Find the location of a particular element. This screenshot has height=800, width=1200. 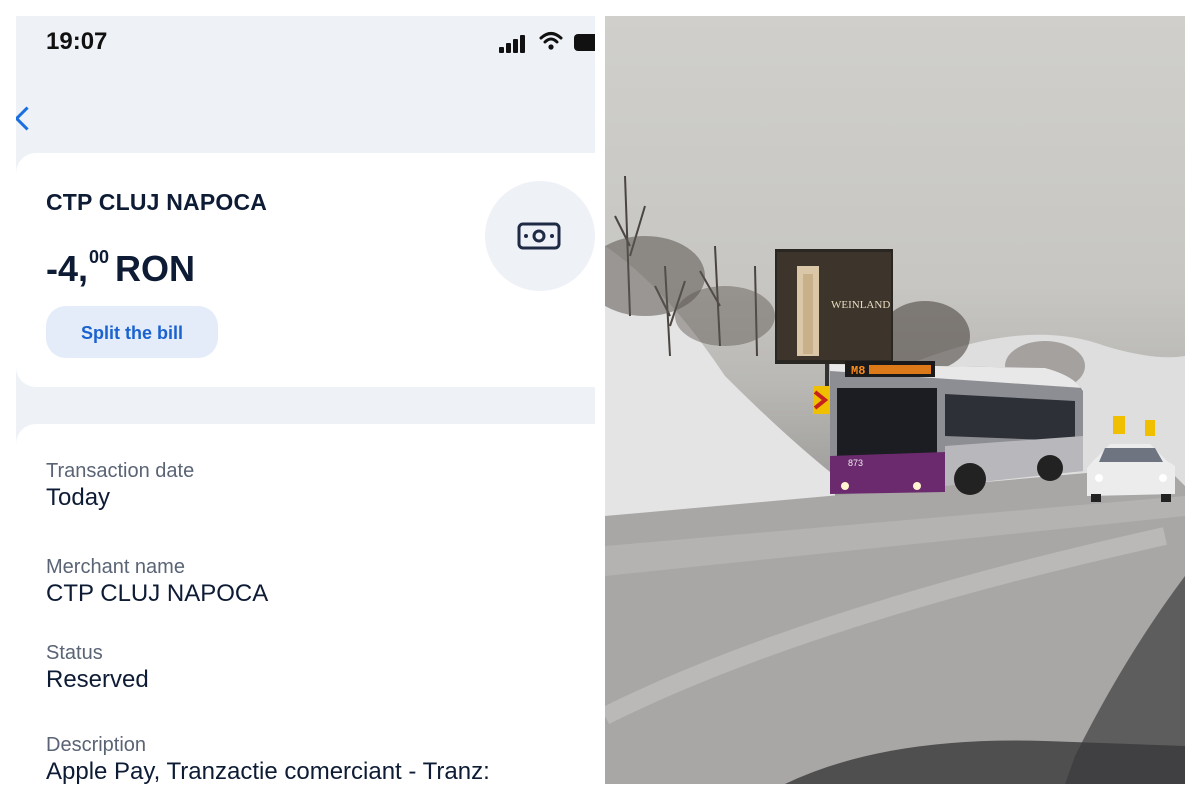

billboard-text: WEINLAND is located at coordinates (860, 305).